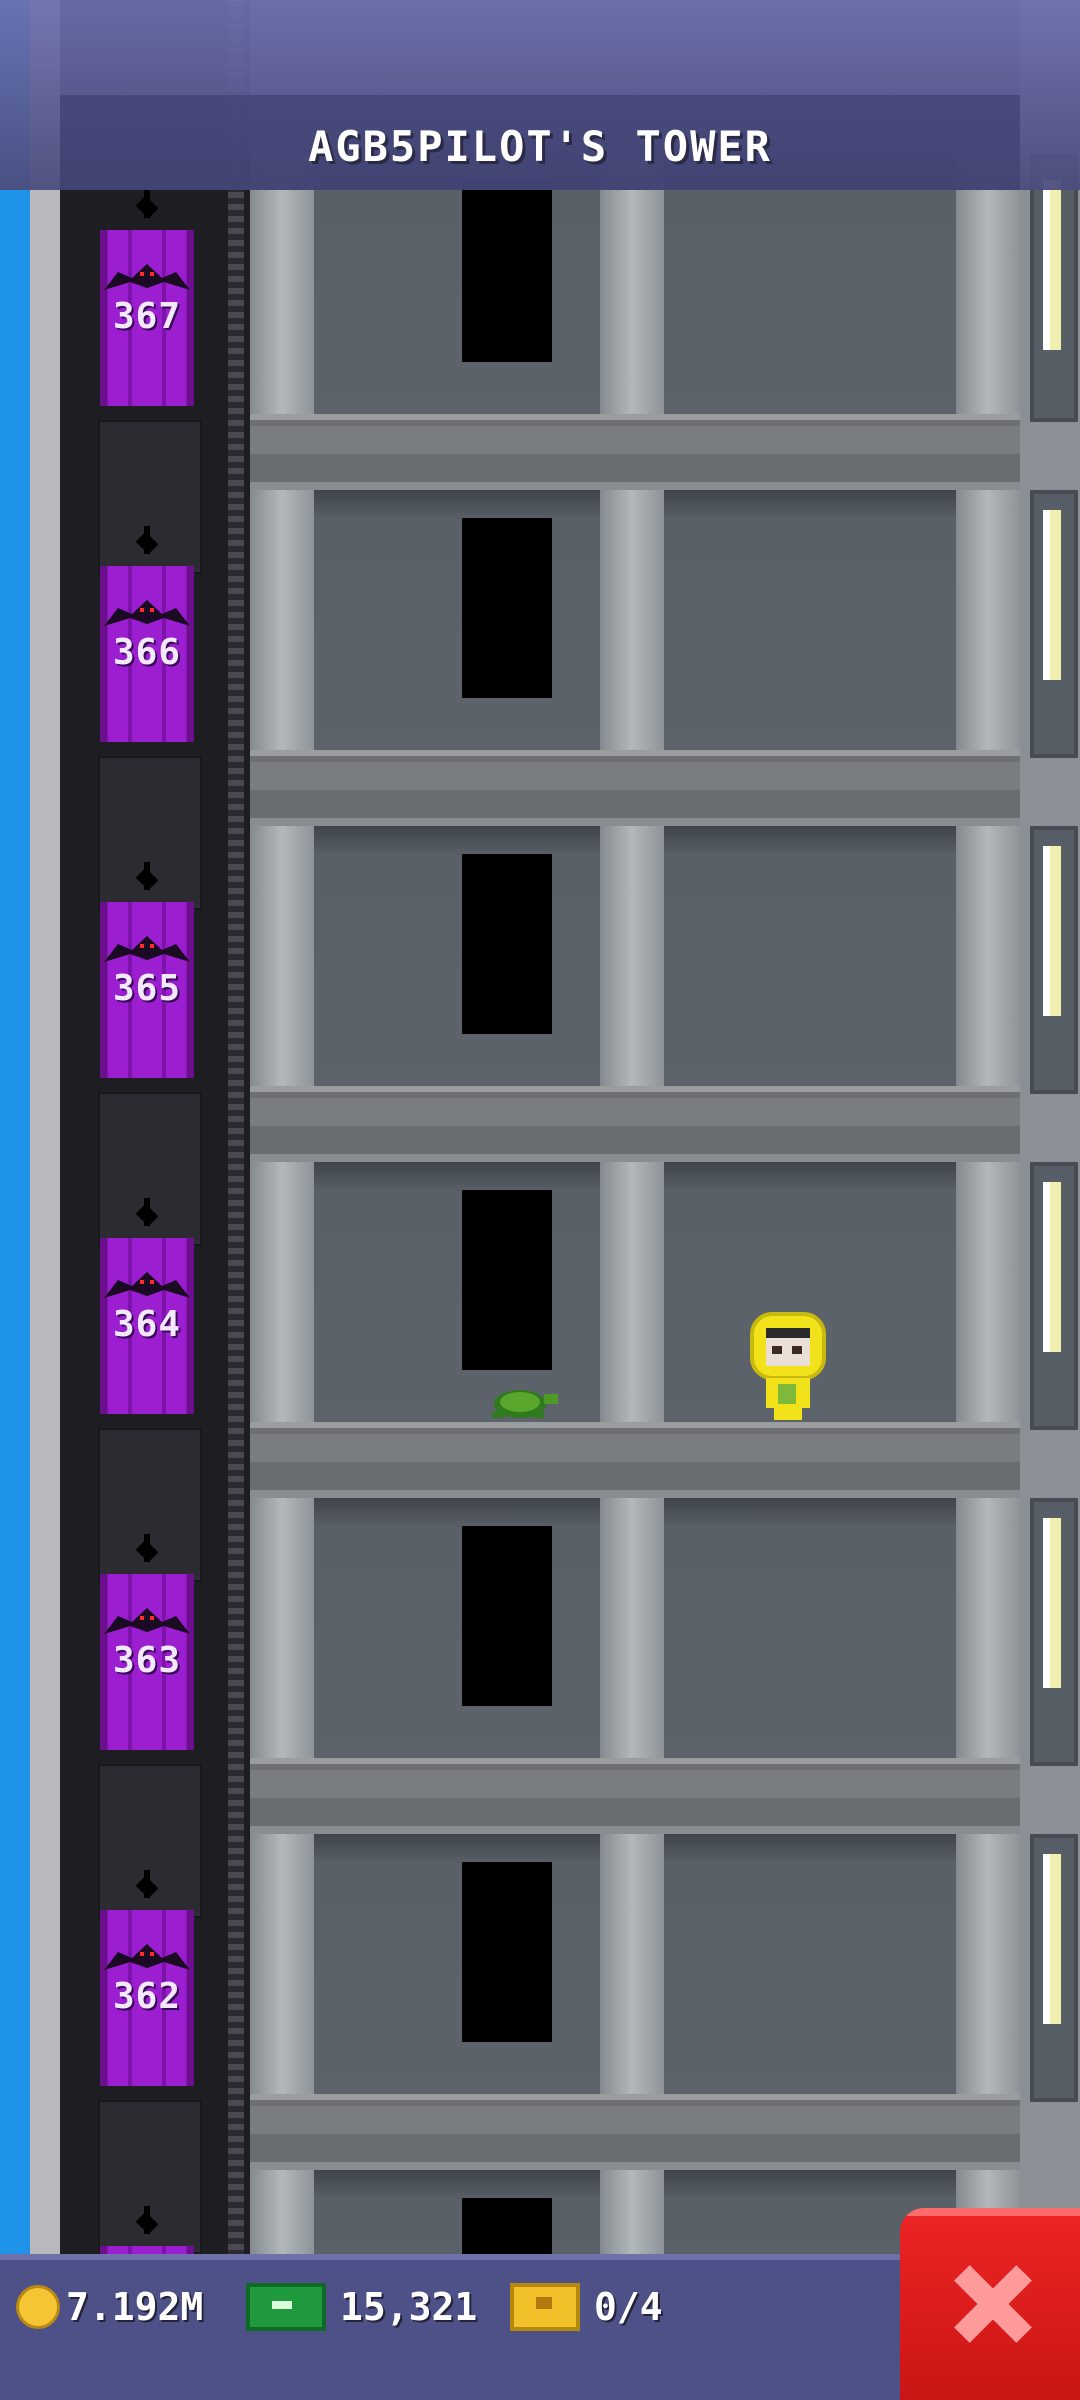 The image size is (1080, 2400). I want to click on quest-value: 0/4, so click(628, 2307).